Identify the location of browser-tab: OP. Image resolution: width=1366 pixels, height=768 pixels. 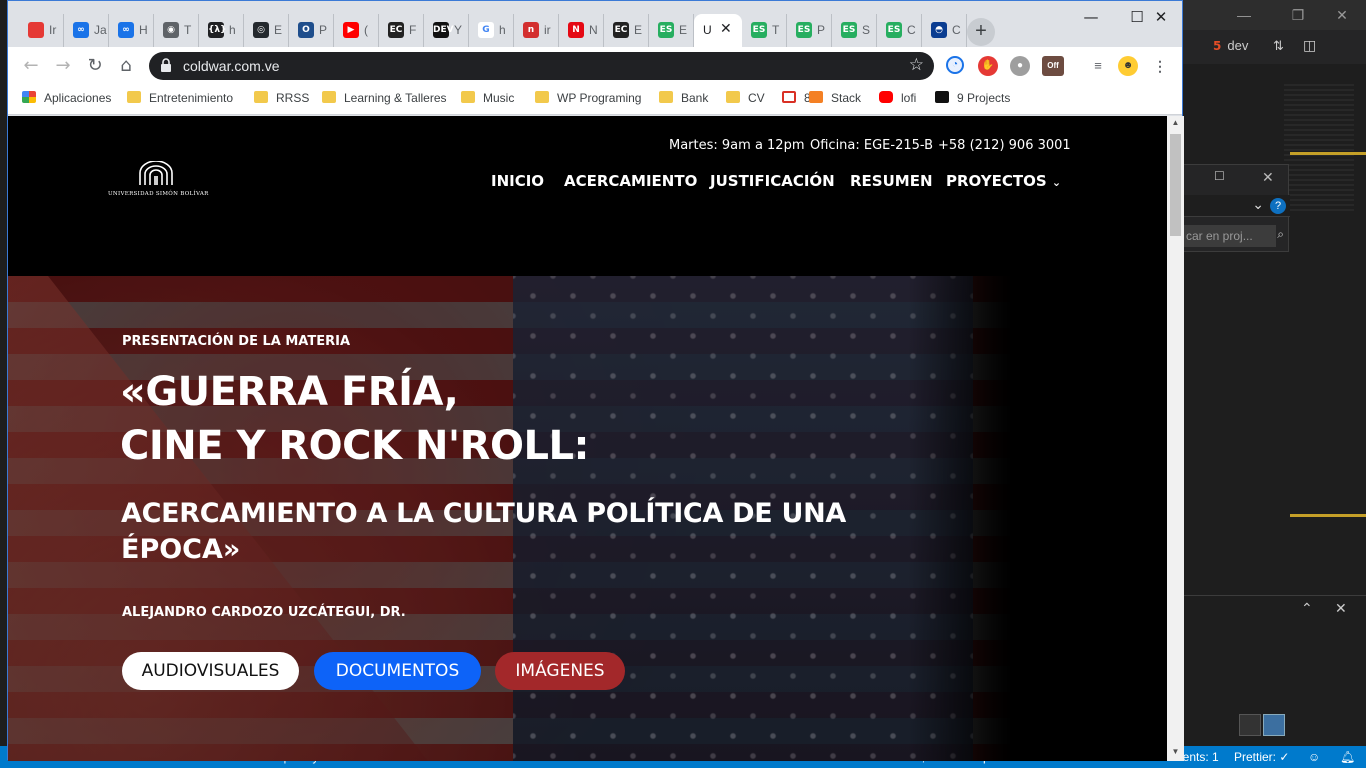
(311, 30).